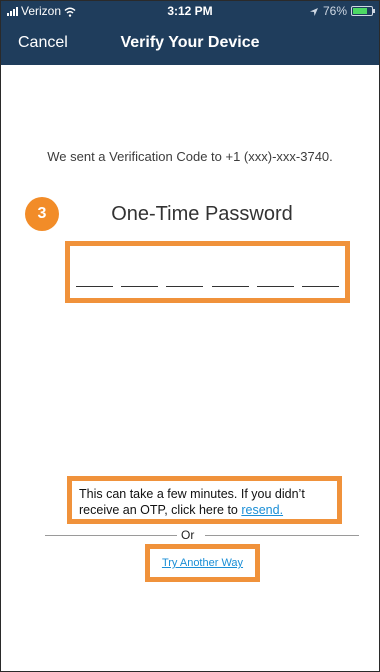  I want to click on status-bar: Verizon 3:12 PM 76%, so click(190, 12).